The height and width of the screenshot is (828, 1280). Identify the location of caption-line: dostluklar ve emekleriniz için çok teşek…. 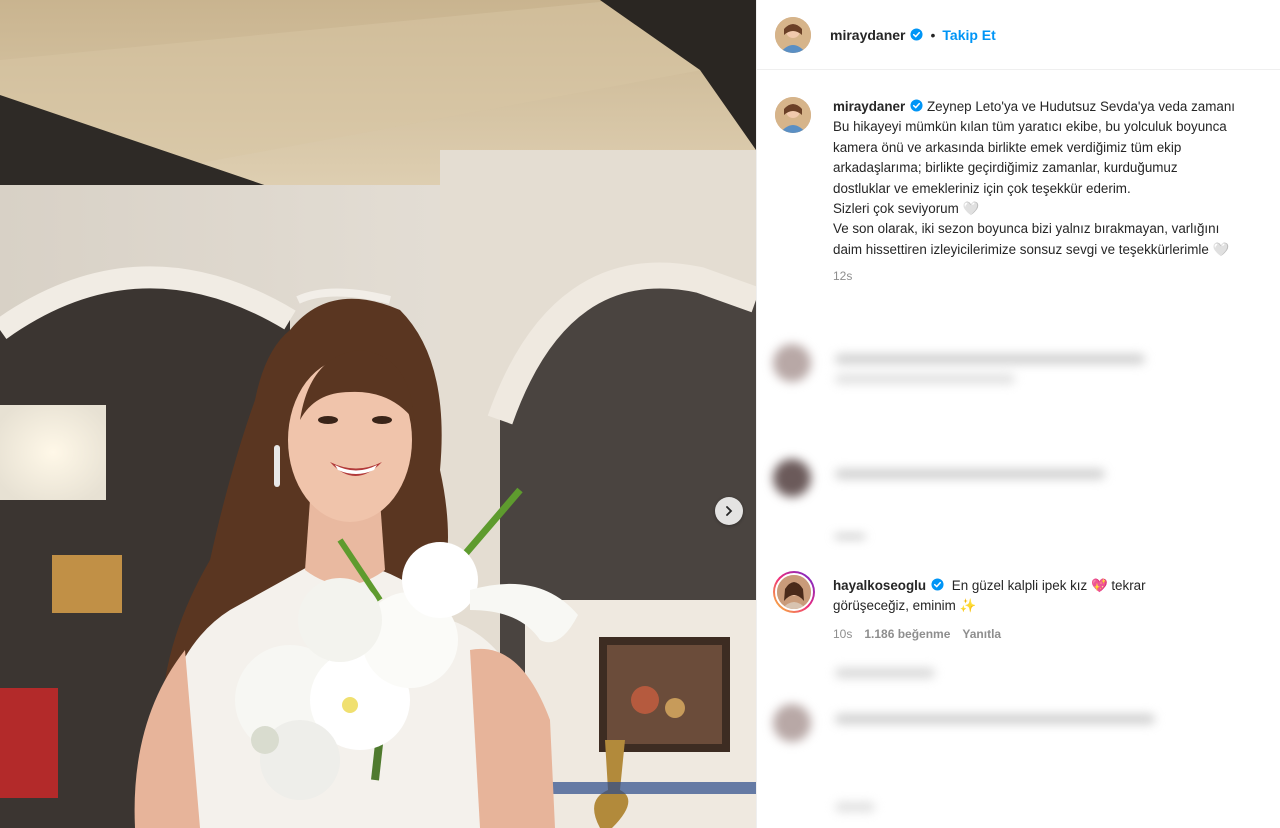
(982, 188).